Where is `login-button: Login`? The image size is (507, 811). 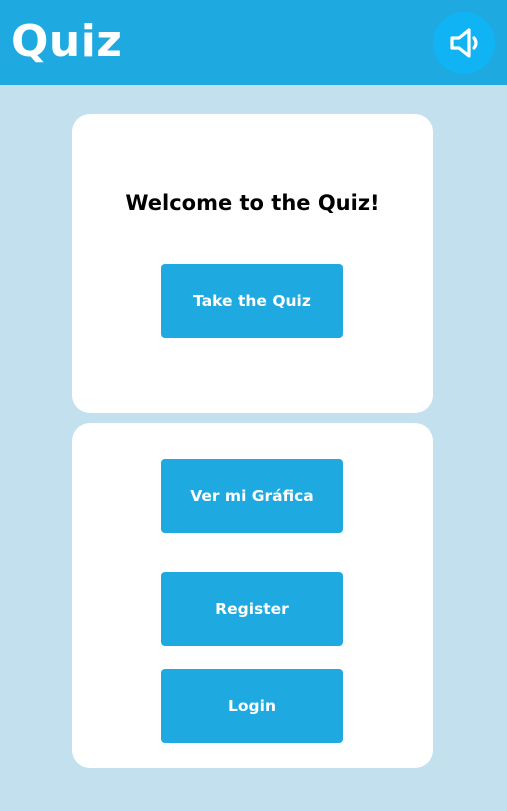
login-button: Login is located at coordinates (252, 706).